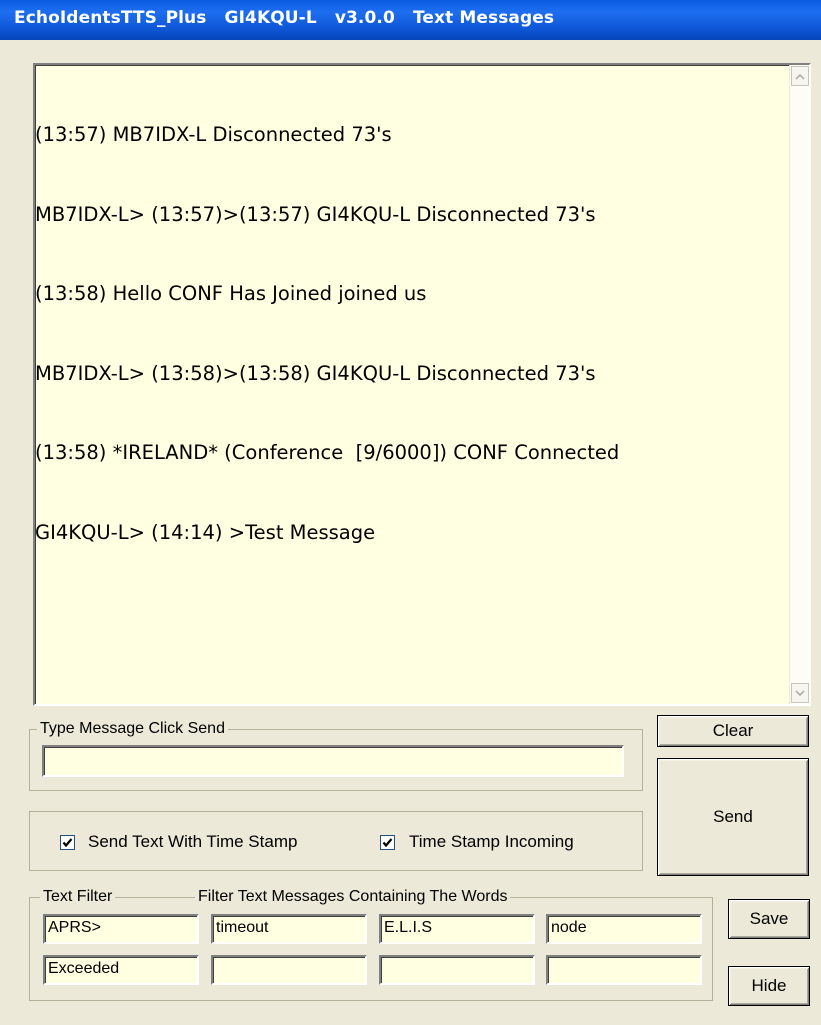  I want to click on timestamp-incoming-label: Time Stamp Incoming, so click(491, 841).